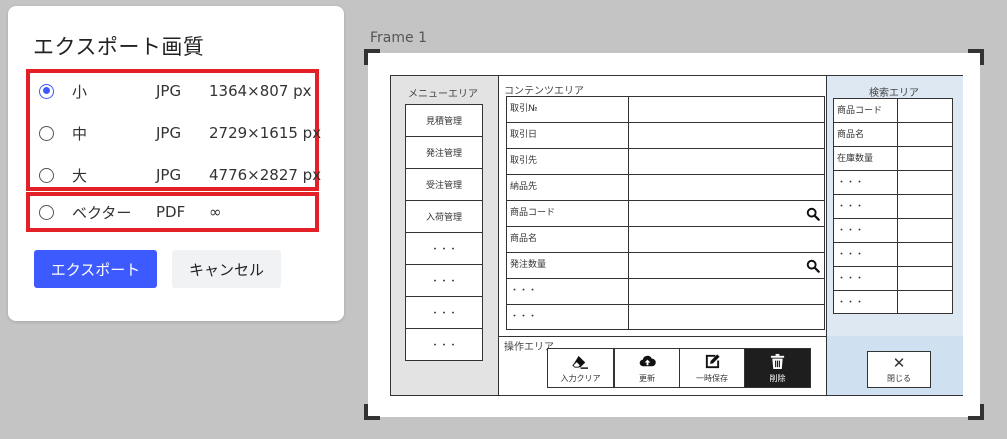  I want to click on cloud-upload-icon, so click(647, 360).